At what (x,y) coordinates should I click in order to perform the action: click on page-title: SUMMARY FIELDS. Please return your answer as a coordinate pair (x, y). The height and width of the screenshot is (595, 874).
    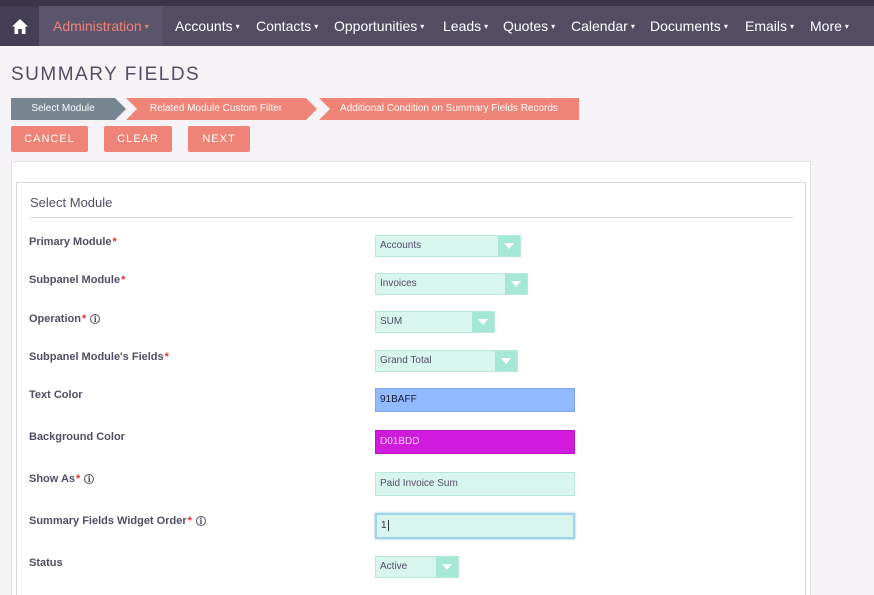
    Looking at the image, I should click on (106, 74).